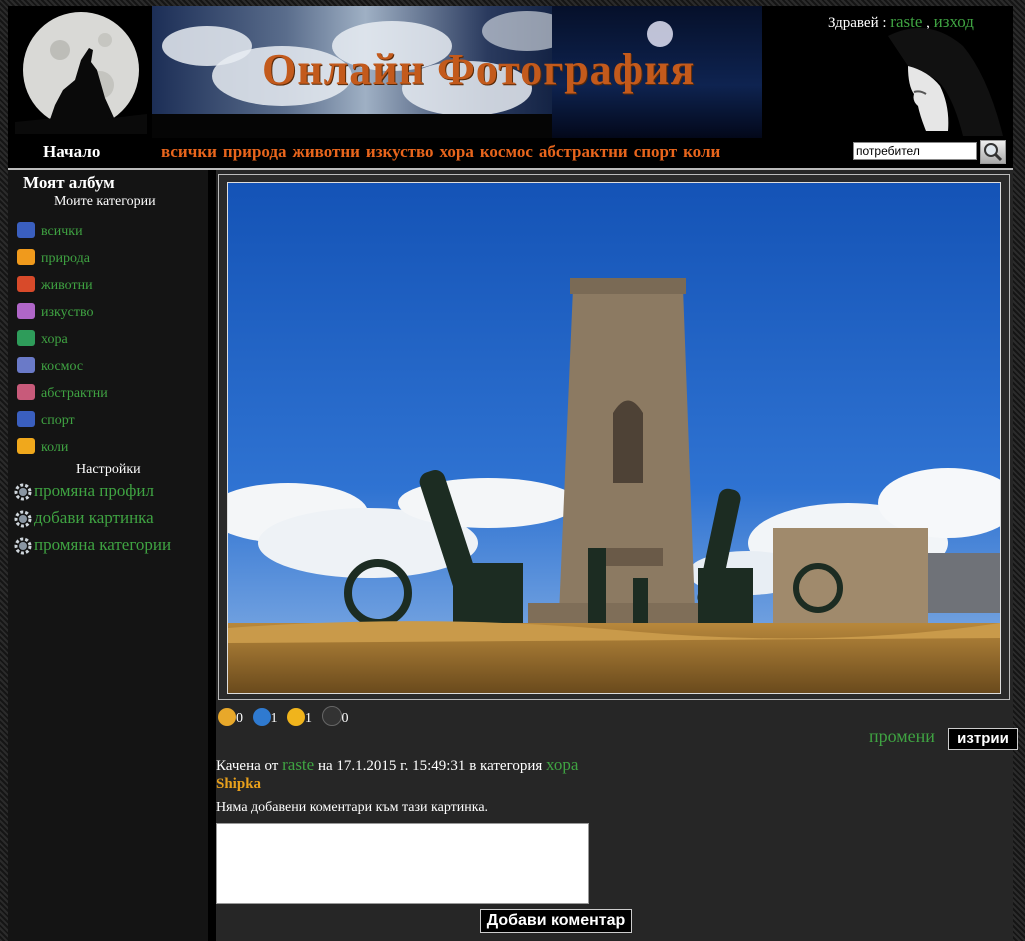 This screenshot has height=941, width=1025. What do you see at coordinates (239, 784) in the screenshot?
I see `photo-name: Shipka` at bounding box center [239, 784].